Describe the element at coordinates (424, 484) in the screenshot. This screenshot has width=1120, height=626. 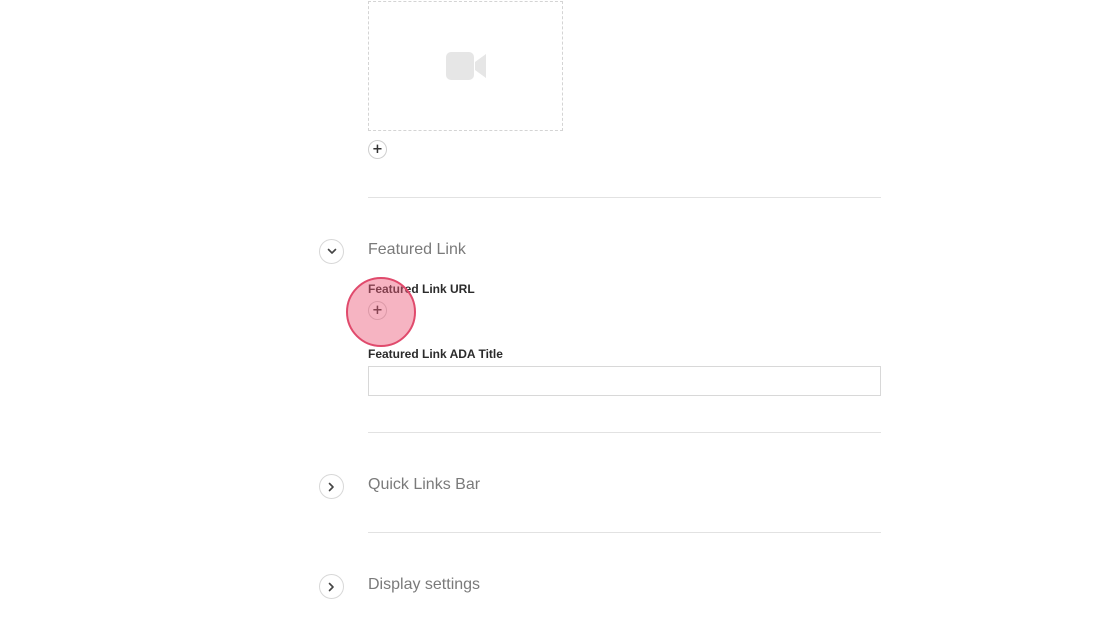
I see `quick-links-bar-title: Quick Links Bar` at that location.